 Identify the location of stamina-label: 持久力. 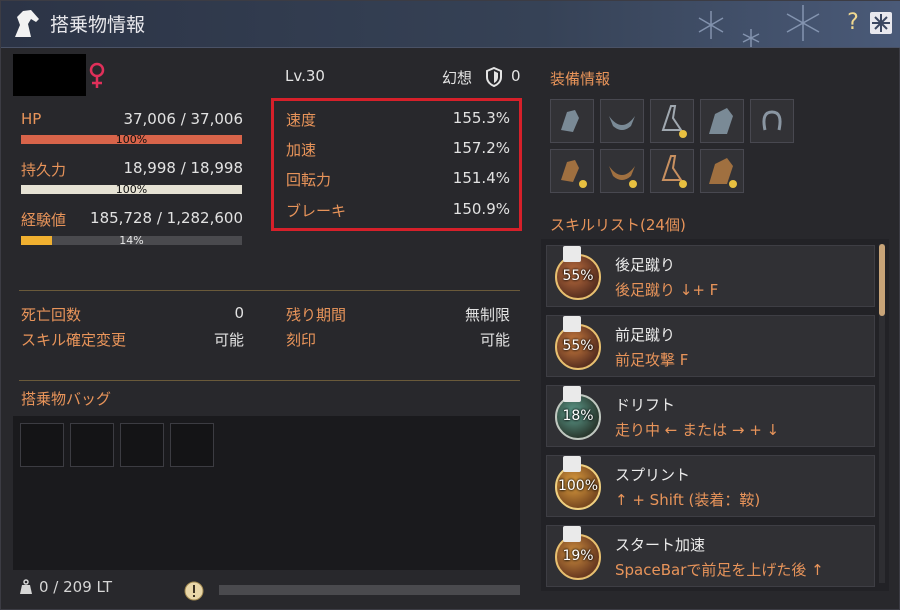
(44, 170).